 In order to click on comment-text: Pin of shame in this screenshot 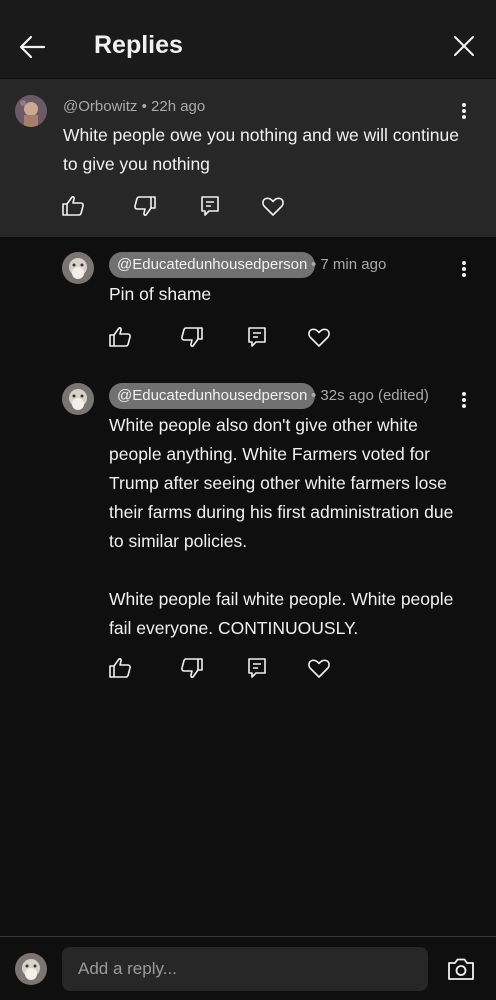, I will do `click(289, 294)`.